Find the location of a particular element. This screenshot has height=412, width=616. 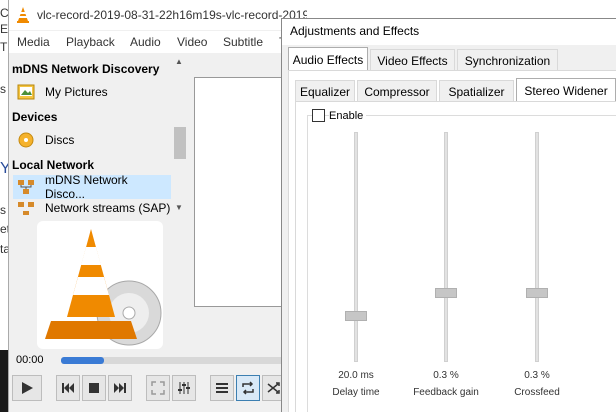

loop-icon is located at coordinates (248, 388).